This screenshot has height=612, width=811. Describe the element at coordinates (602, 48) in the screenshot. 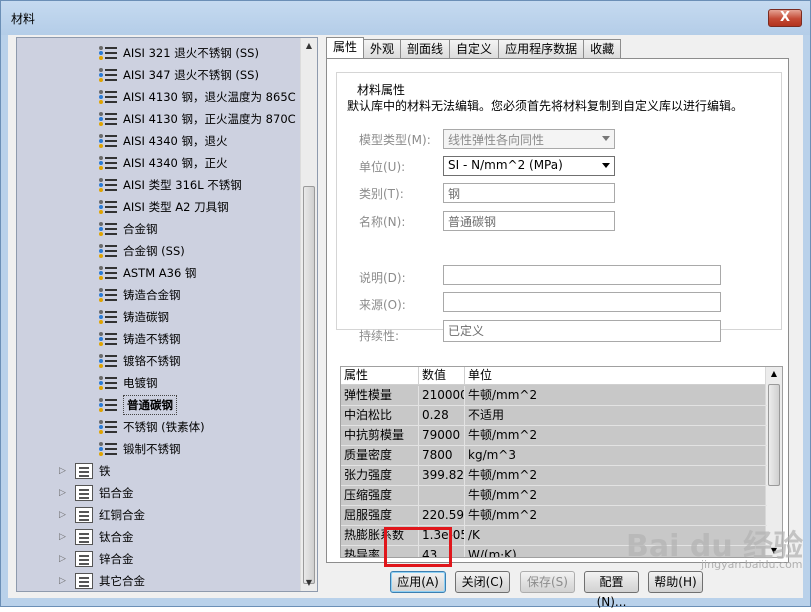

I see `tab-5: 收藏` at that location.